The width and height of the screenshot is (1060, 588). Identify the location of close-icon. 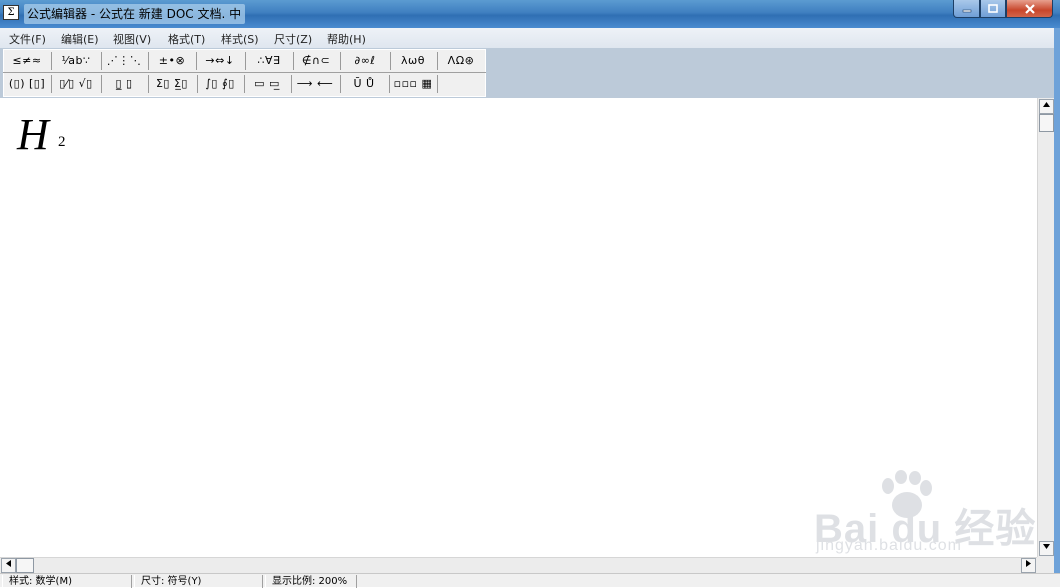
(1029, 8).